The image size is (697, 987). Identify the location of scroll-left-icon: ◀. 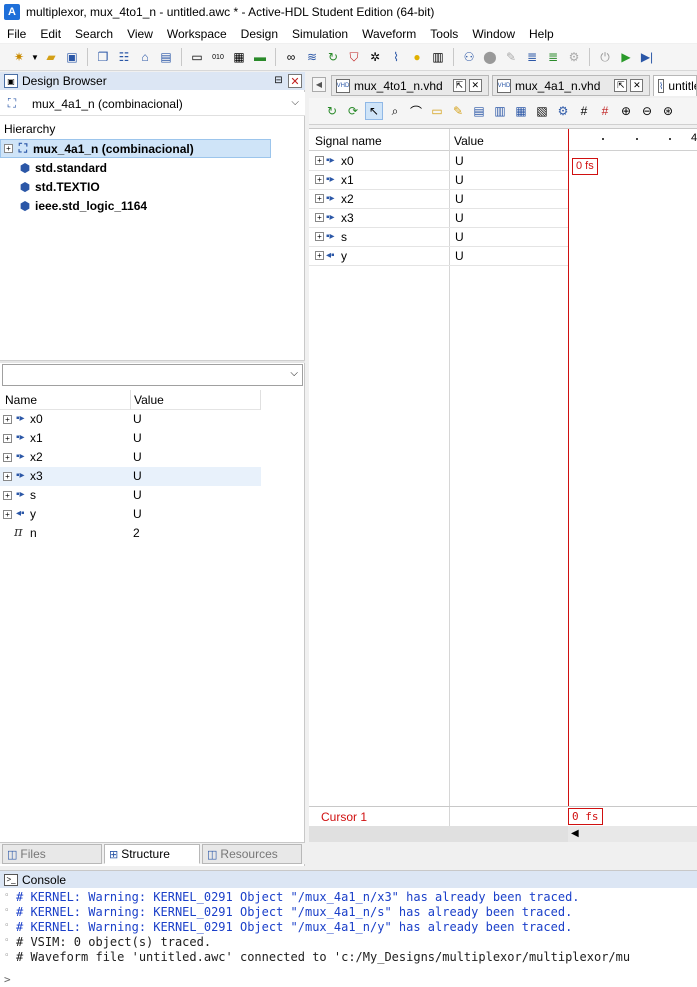
(575, 833).